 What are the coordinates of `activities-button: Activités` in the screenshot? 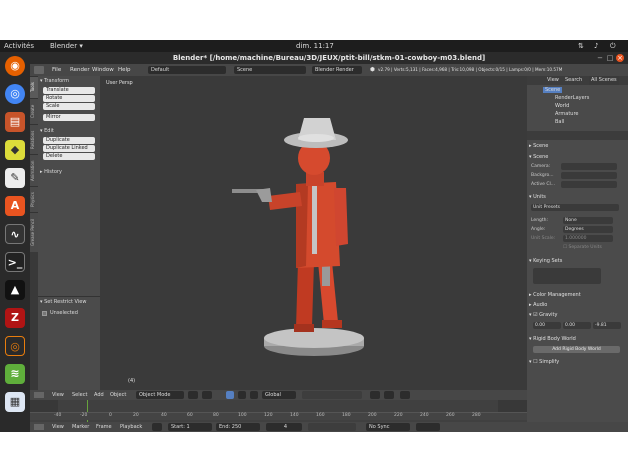 It's located at (19, 46).